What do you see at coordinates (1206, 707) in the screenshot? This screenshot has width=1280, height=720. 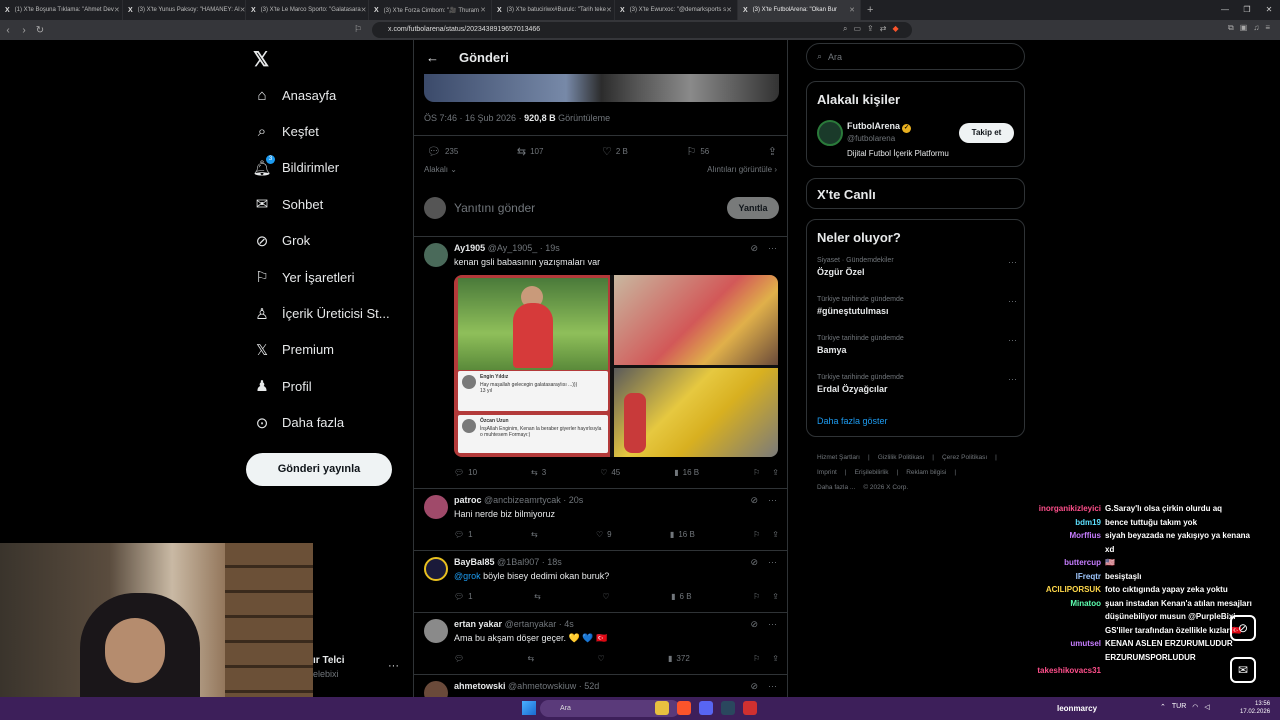 I see `volume-icon: ◁` at bounding box center [1206, 707].